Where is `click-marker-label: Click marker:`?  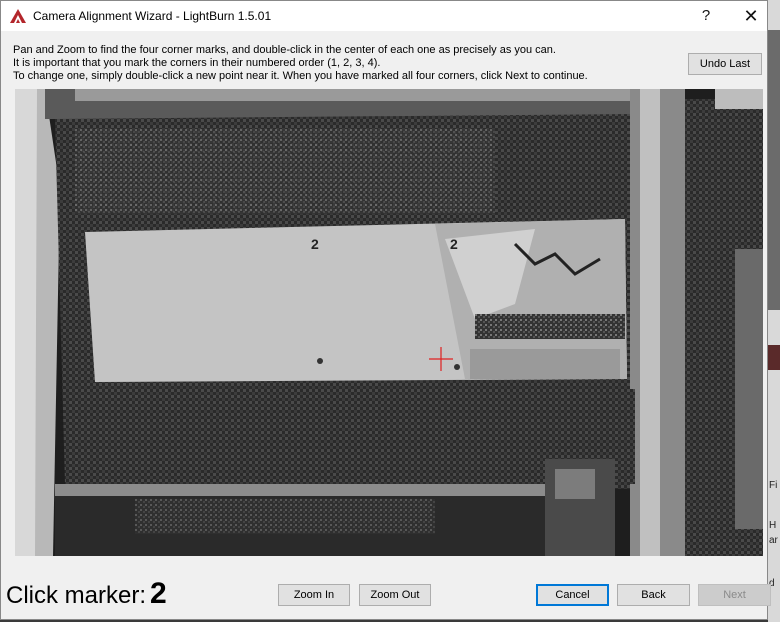 click-marker-label: Click marker: is located at coordinates (76, 595).